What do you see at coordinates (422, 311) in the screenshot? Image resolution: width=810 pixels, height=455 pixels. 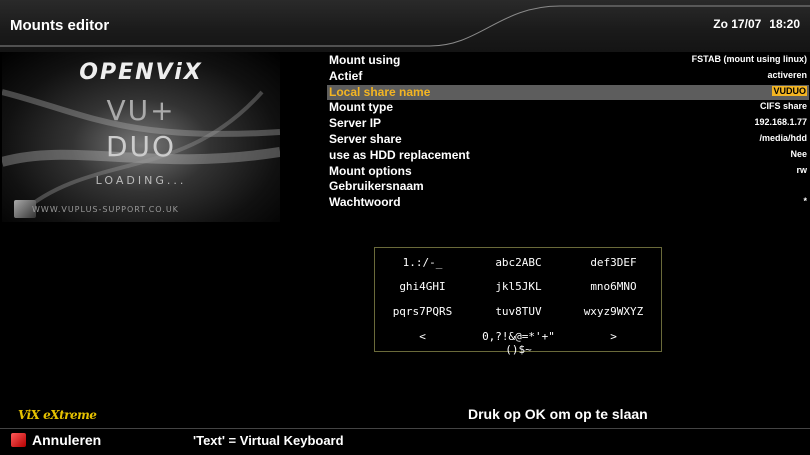 I see `keyboard-key: pqrs7PQRS` at bounding box center [422, 311].